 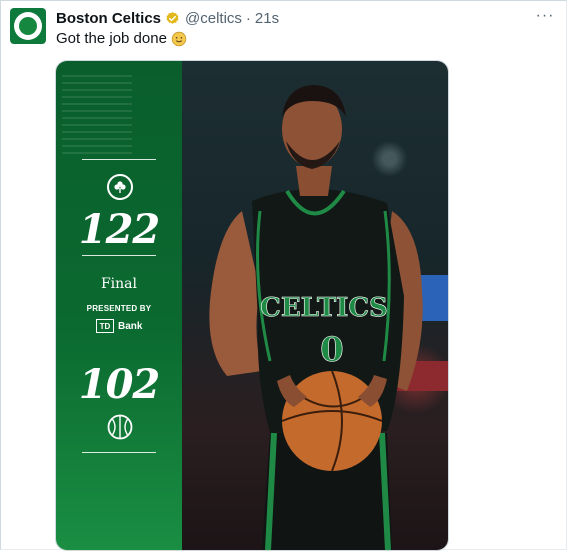 I want to click on more-options-icon: ···, so click(x=545, y=16).